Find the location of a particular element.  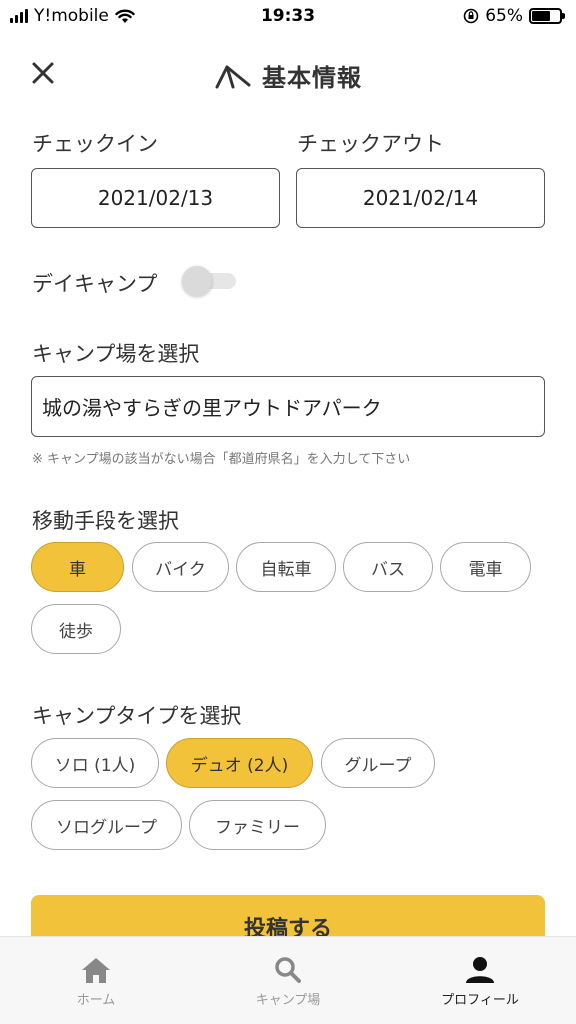

status-right: 65% is located at coordinates (514, 16).